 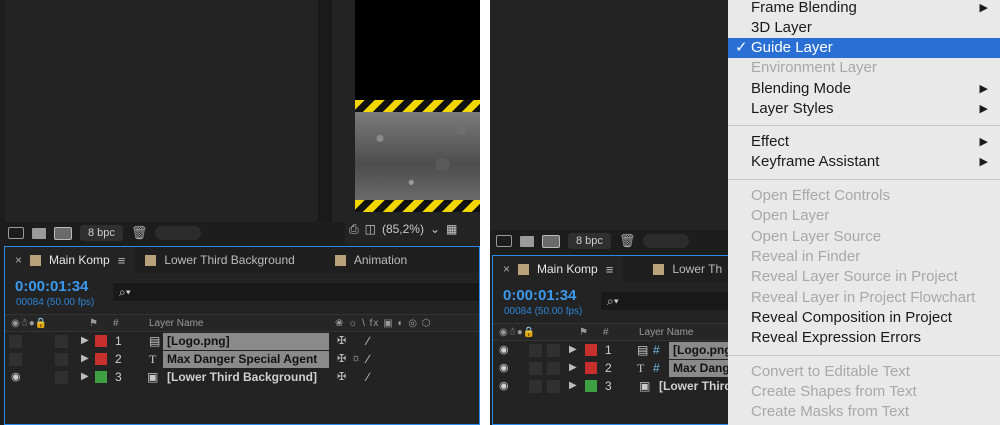 I want to click on layer-name: Max Danger Special Agent, so click(x=246, y=359).